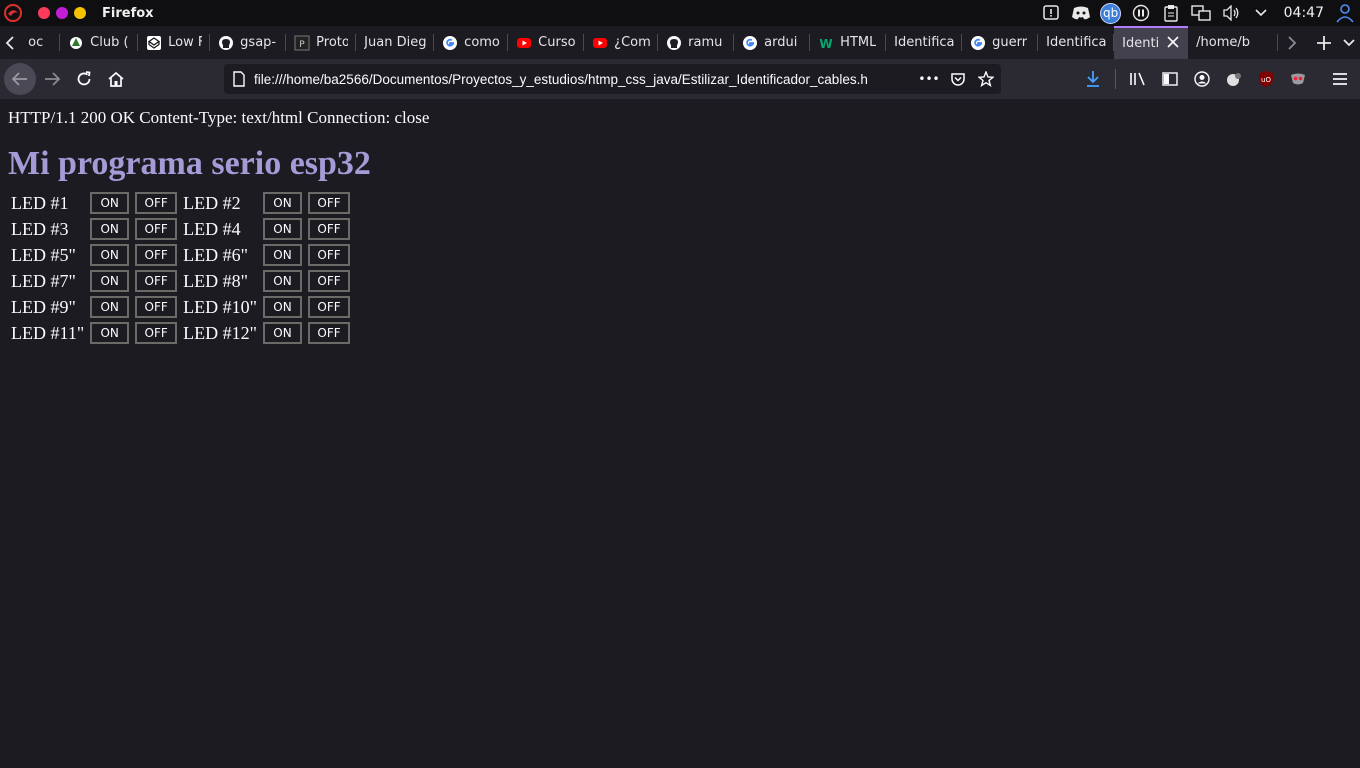 The image size is (1360, 768). I want to click on new-tab-icon, so click(1324, 42).